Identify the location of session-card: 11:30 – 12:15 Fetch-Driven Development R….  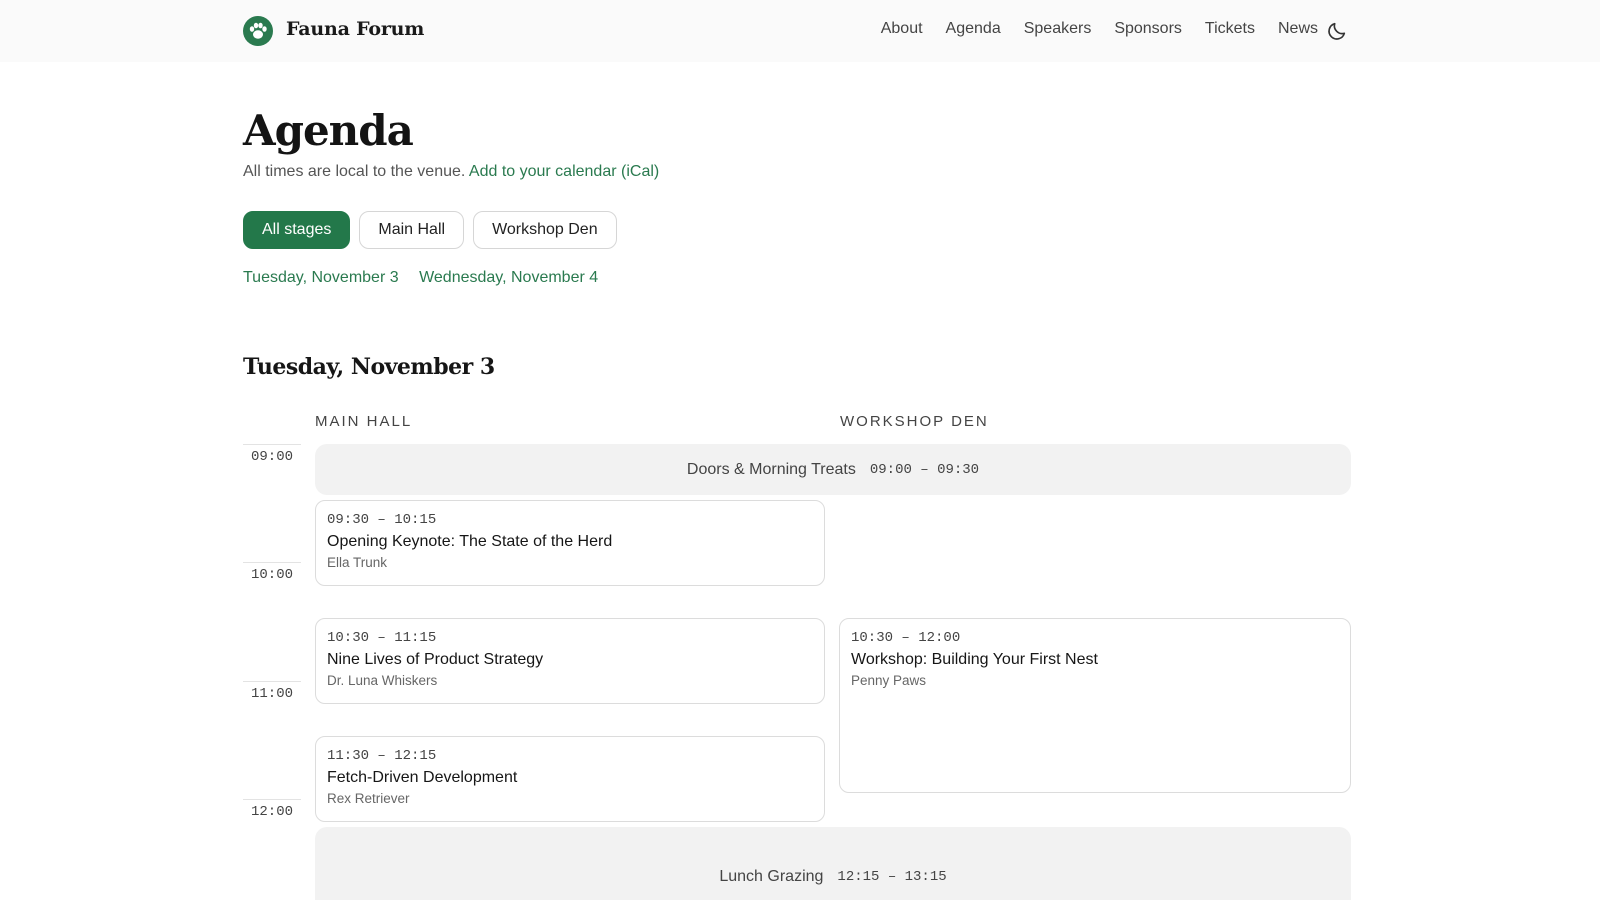
(570, 779).